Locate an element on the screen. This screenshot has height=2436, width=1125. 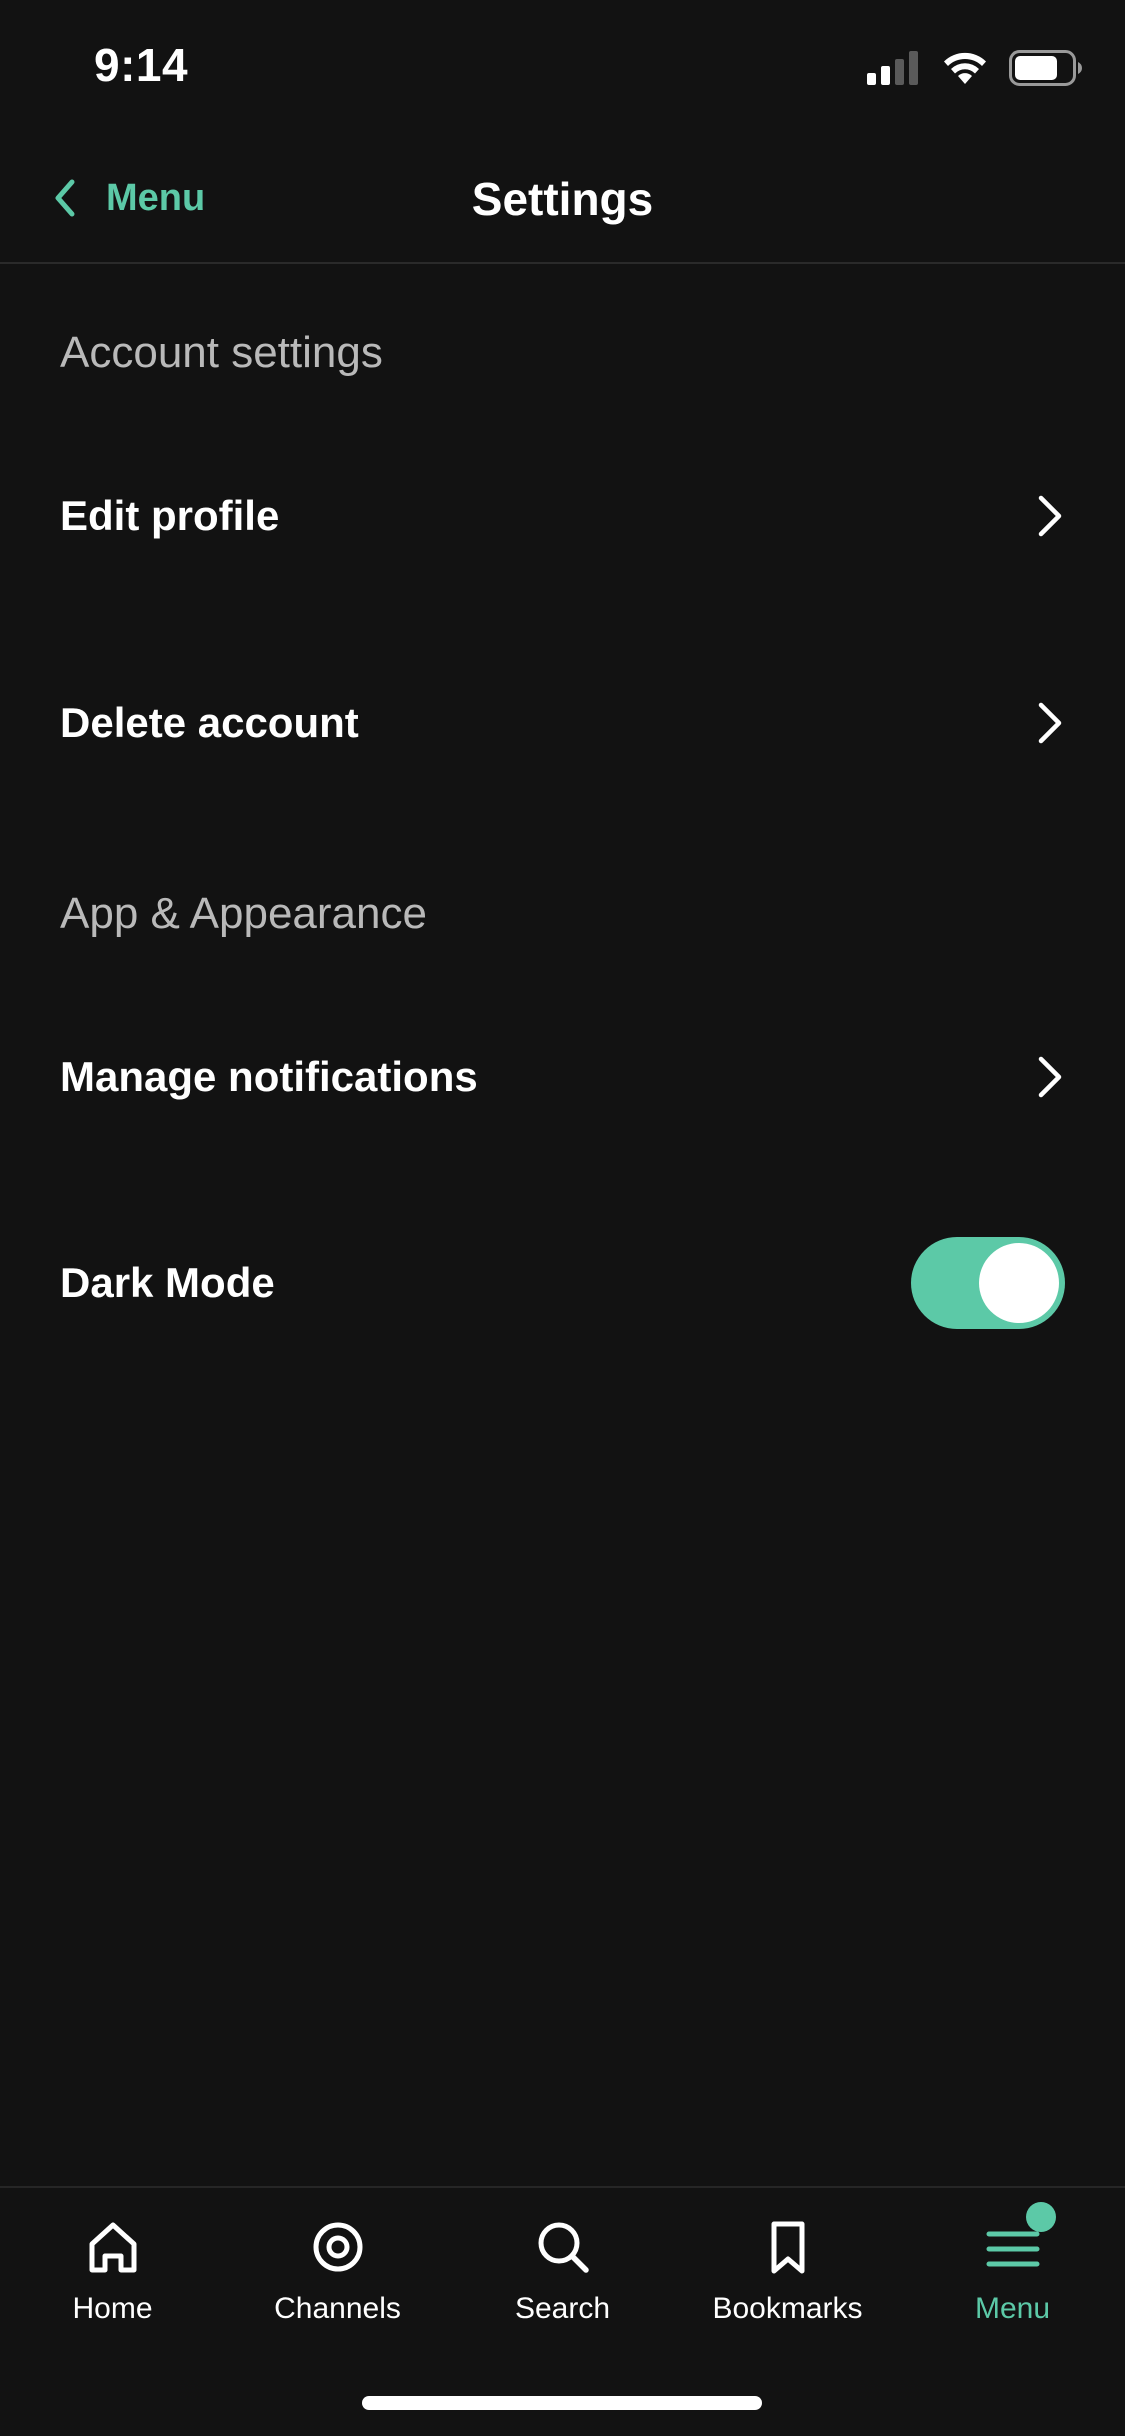
search-icon is located at coordinates (563, 2247).